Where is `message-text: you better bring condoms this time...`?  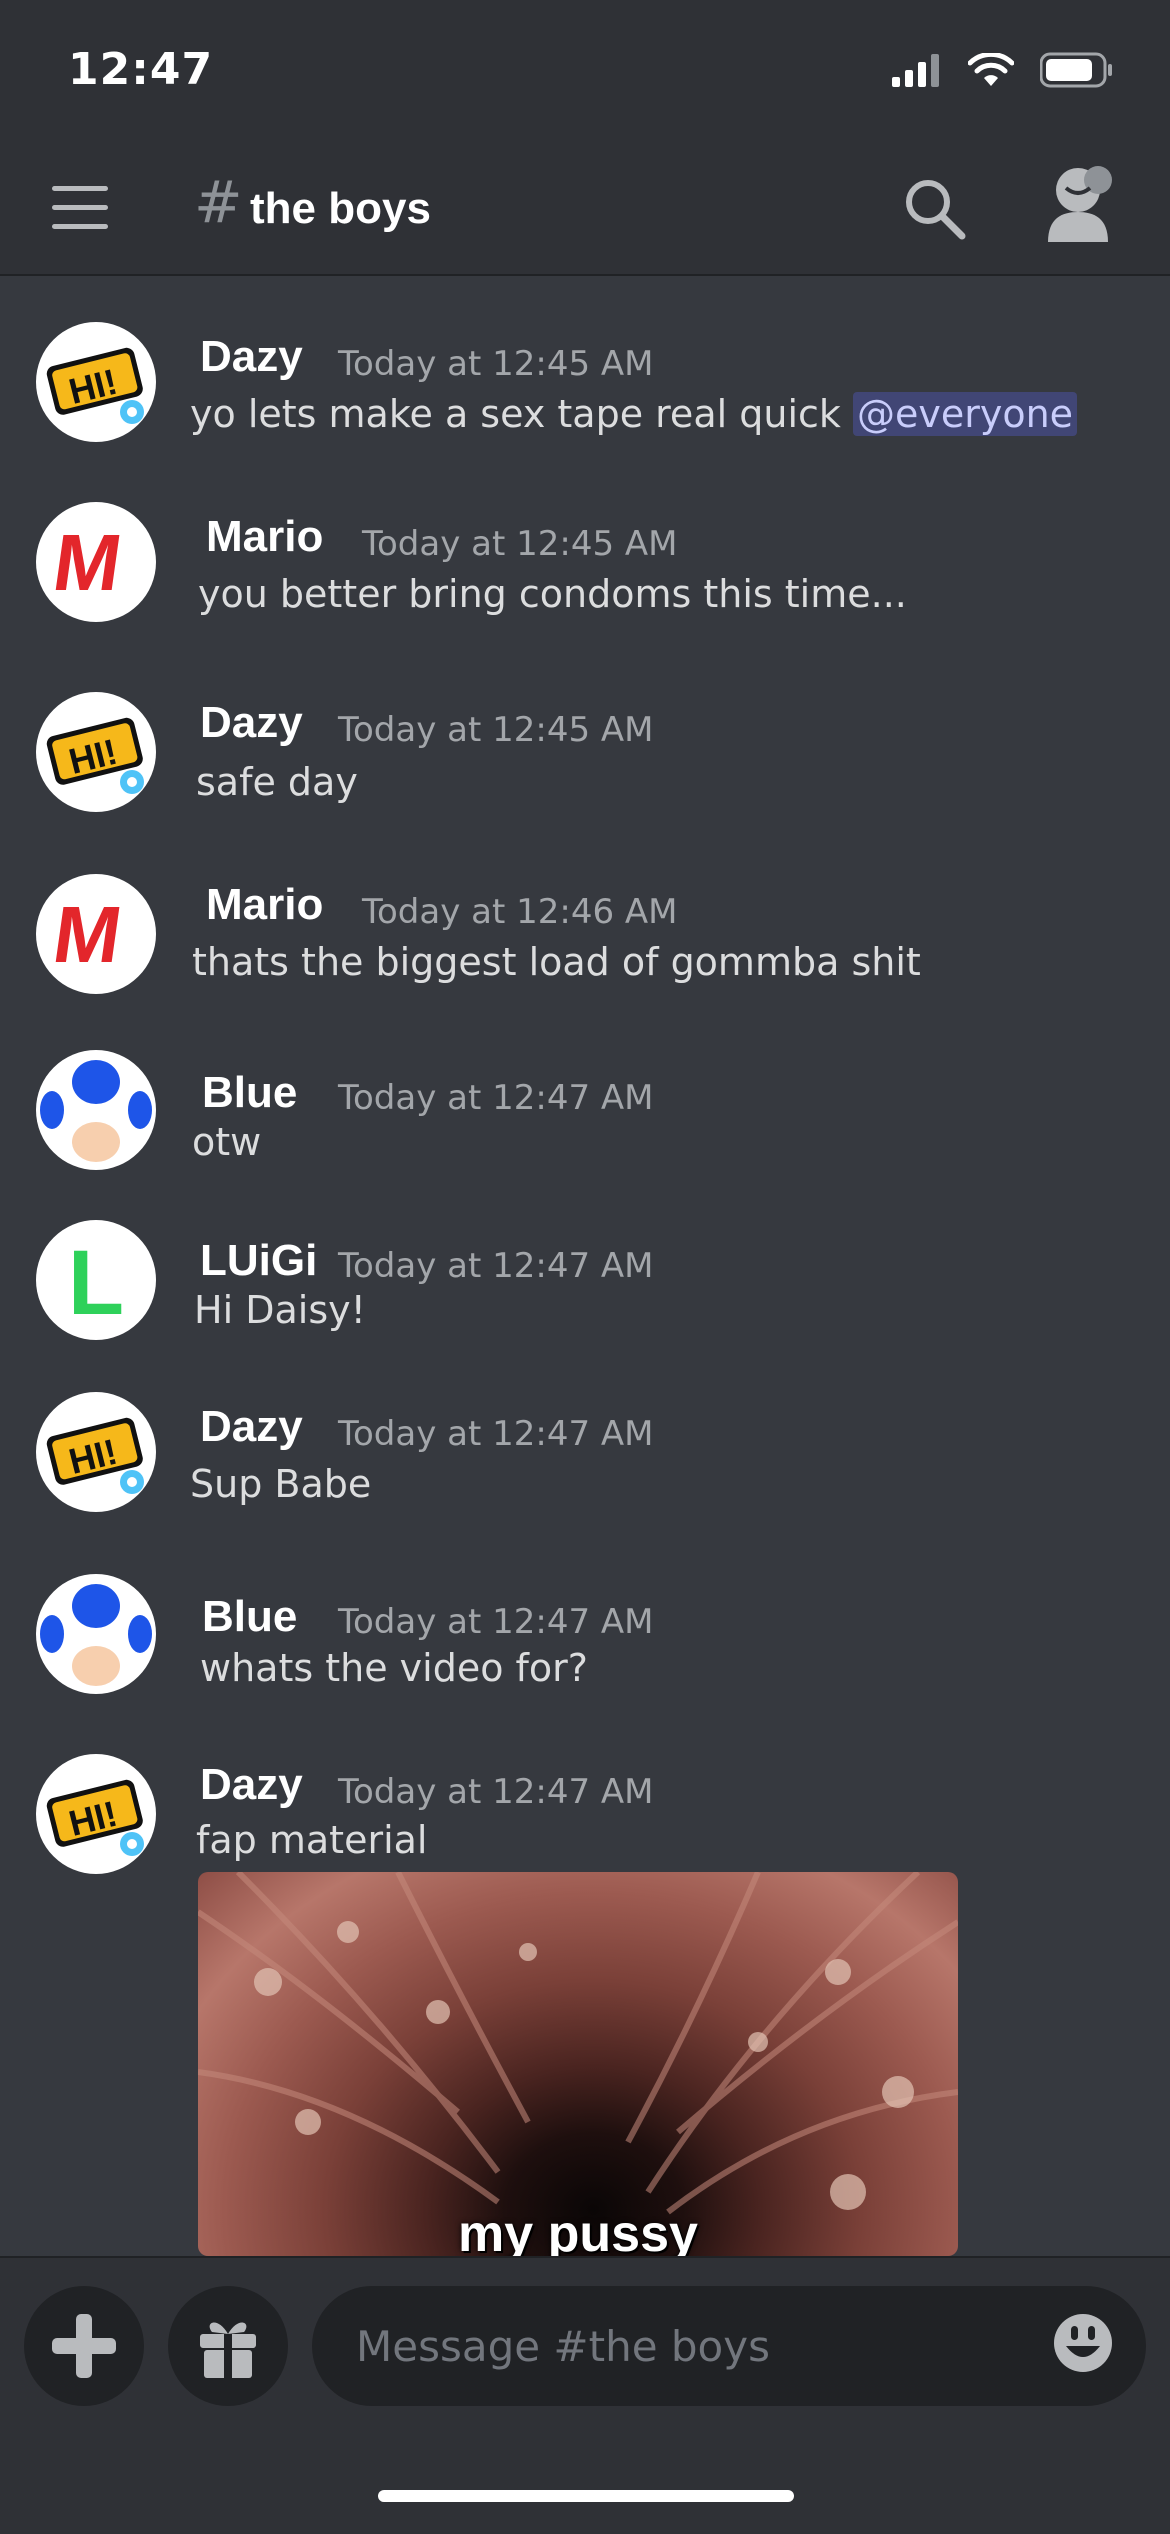 message-text: you better bring condoms this time... is located at coordinates (552, 594).